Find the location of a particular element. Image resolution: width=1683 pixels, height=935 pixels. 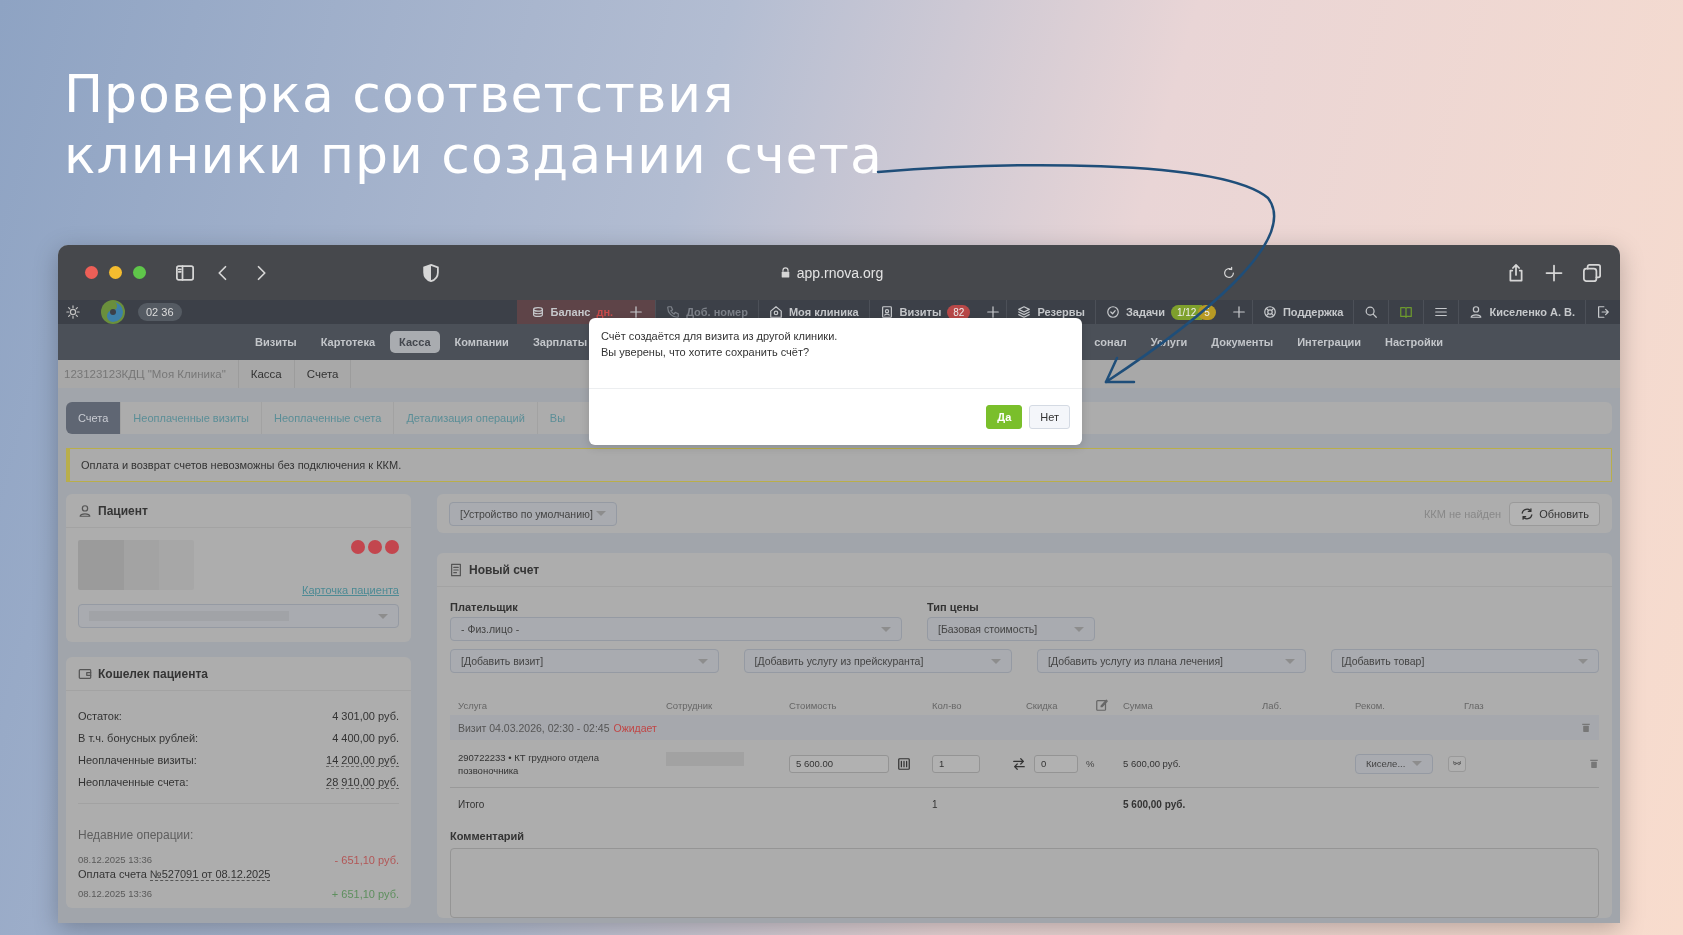

column-header: Реком. is located at coordinates (1370, 705).